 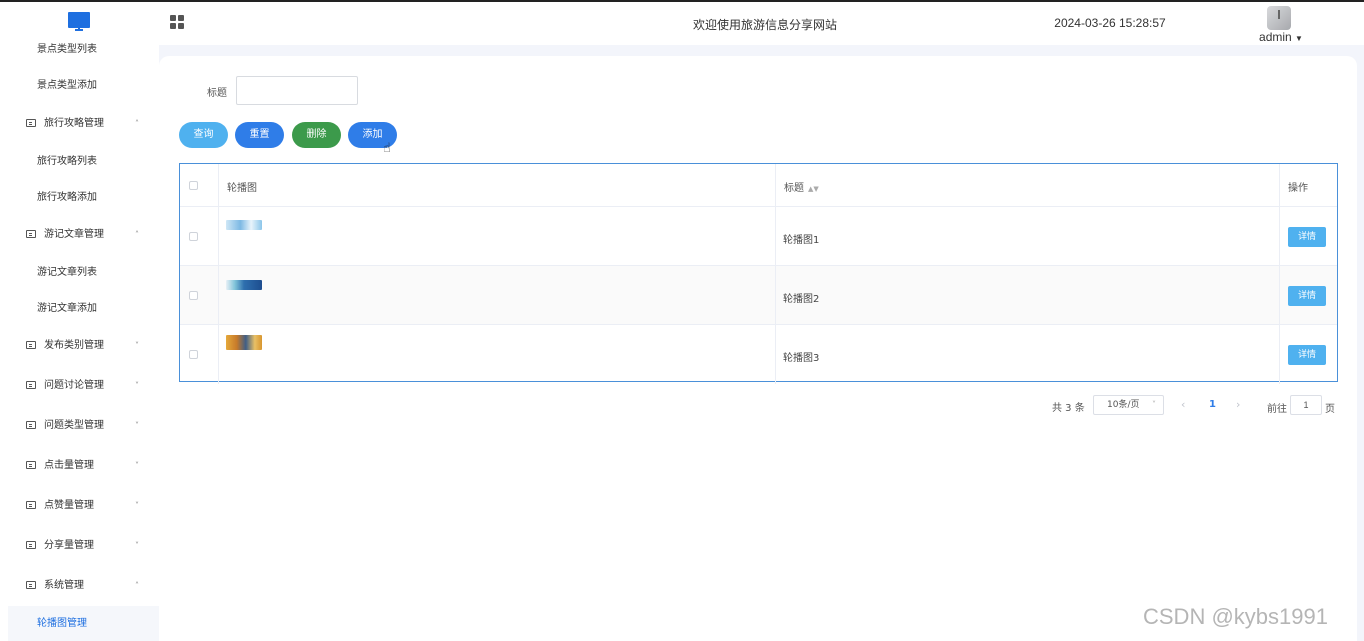 What do you see at coordinates (1275, 37) in the screenshot?
I see `username: admin` at bounding box center [1275, 37].